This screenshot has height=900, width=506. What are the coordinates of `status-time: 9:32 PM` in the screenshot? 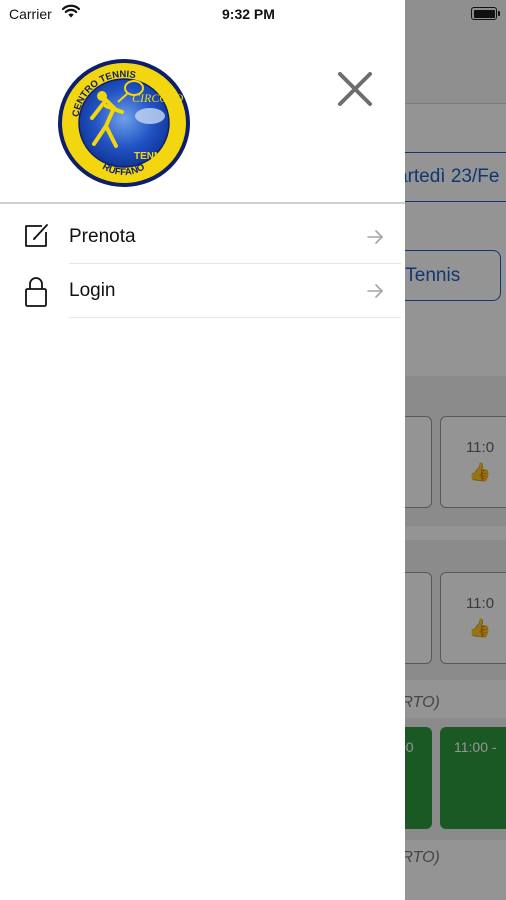 It's located at (248, 14).